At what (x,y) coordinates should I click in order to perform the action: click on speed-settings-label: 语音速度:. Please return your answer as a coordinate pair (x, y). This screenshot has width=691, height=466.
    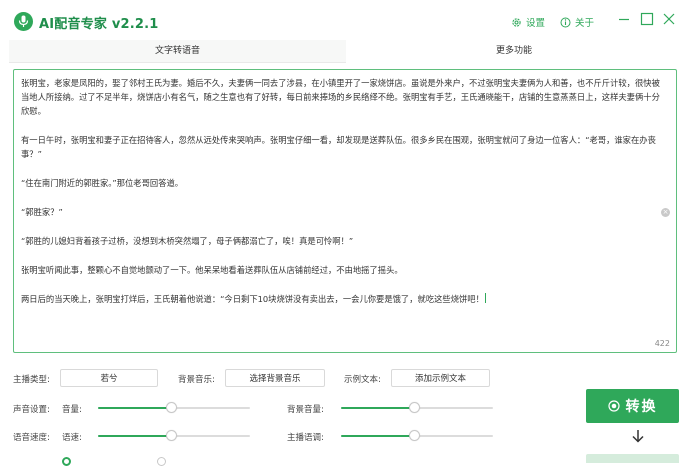
    Looking at the image, I should click on (31, 438).